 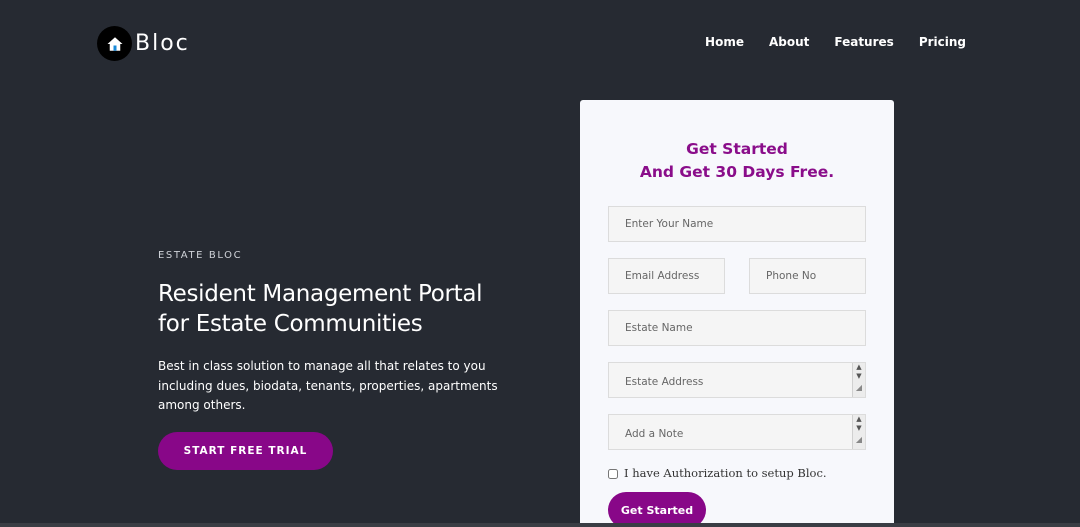 What do you see at coordinates (724, 42) in the screenshot?
I see `nav-home: Home` at bounding box center [724, 42].